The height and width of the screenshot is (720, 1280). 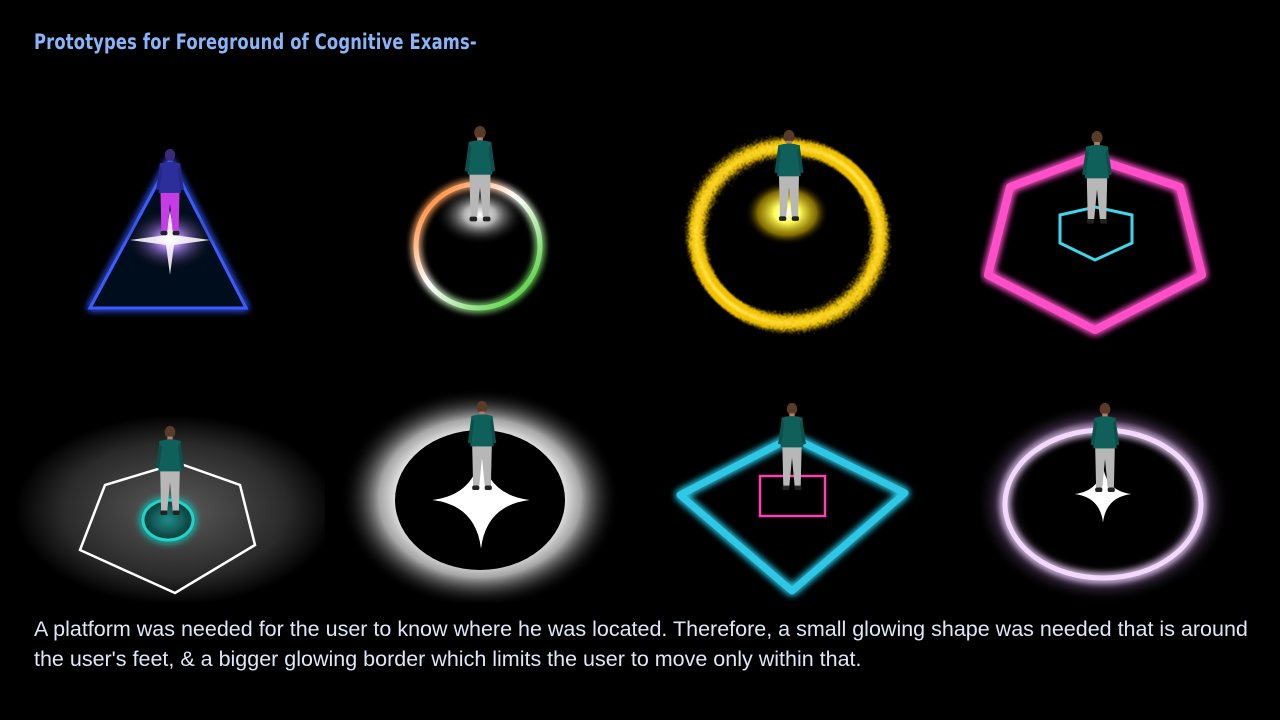 I want to click on prototype-fiery-ring-platform, so click(x=790, y=230).